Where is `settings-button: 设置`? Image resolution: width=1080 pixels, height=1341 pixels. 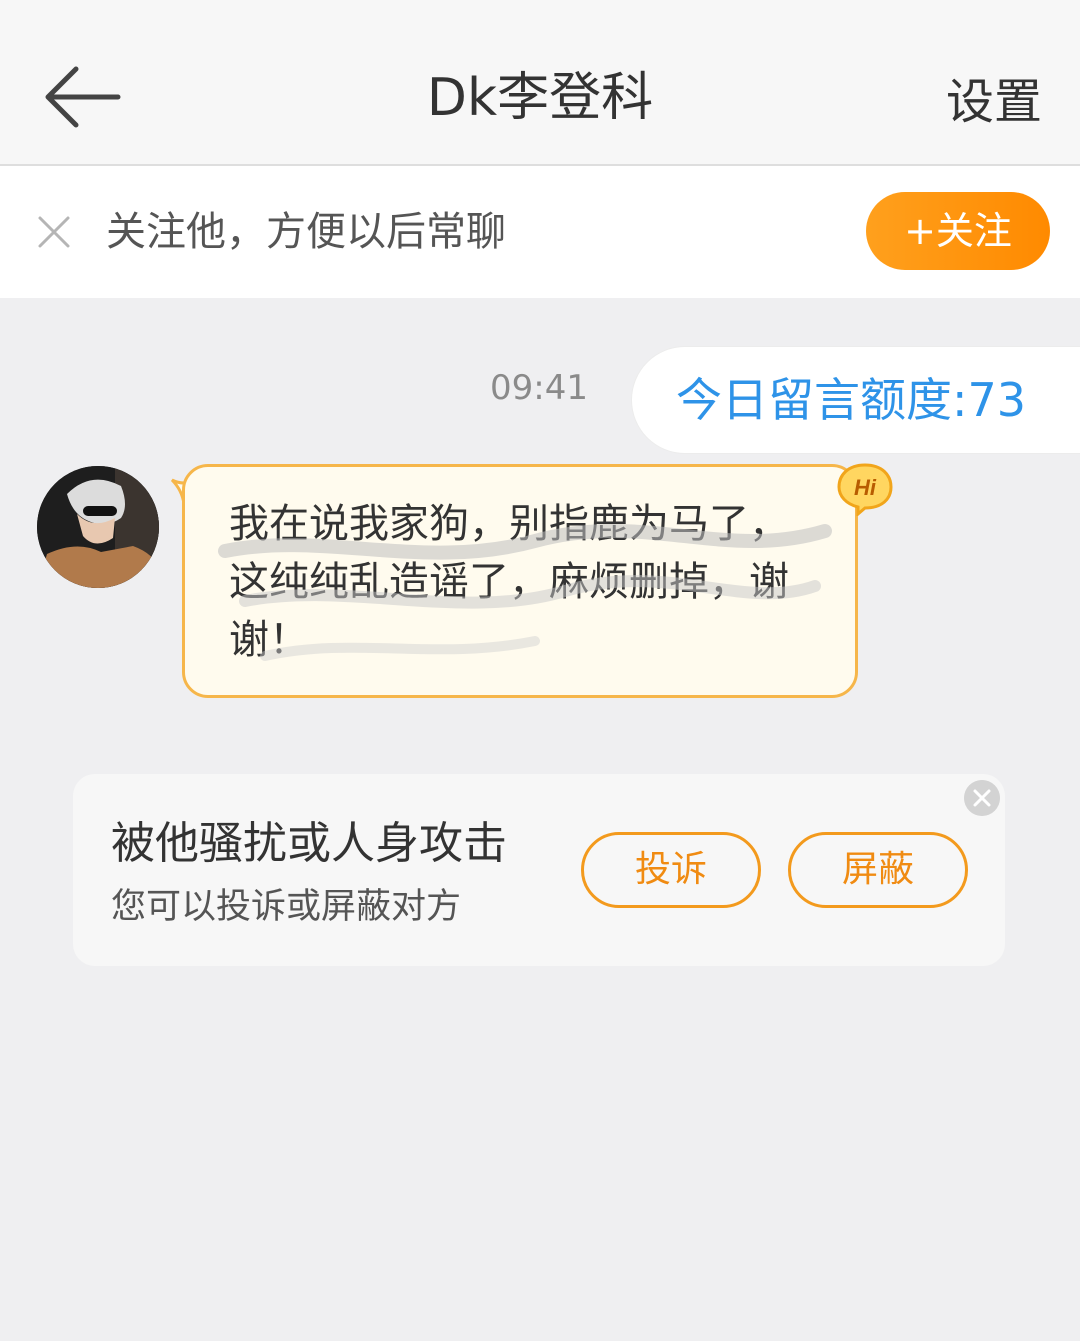
settings-button: 设置 is located at coordinates (994, 102).